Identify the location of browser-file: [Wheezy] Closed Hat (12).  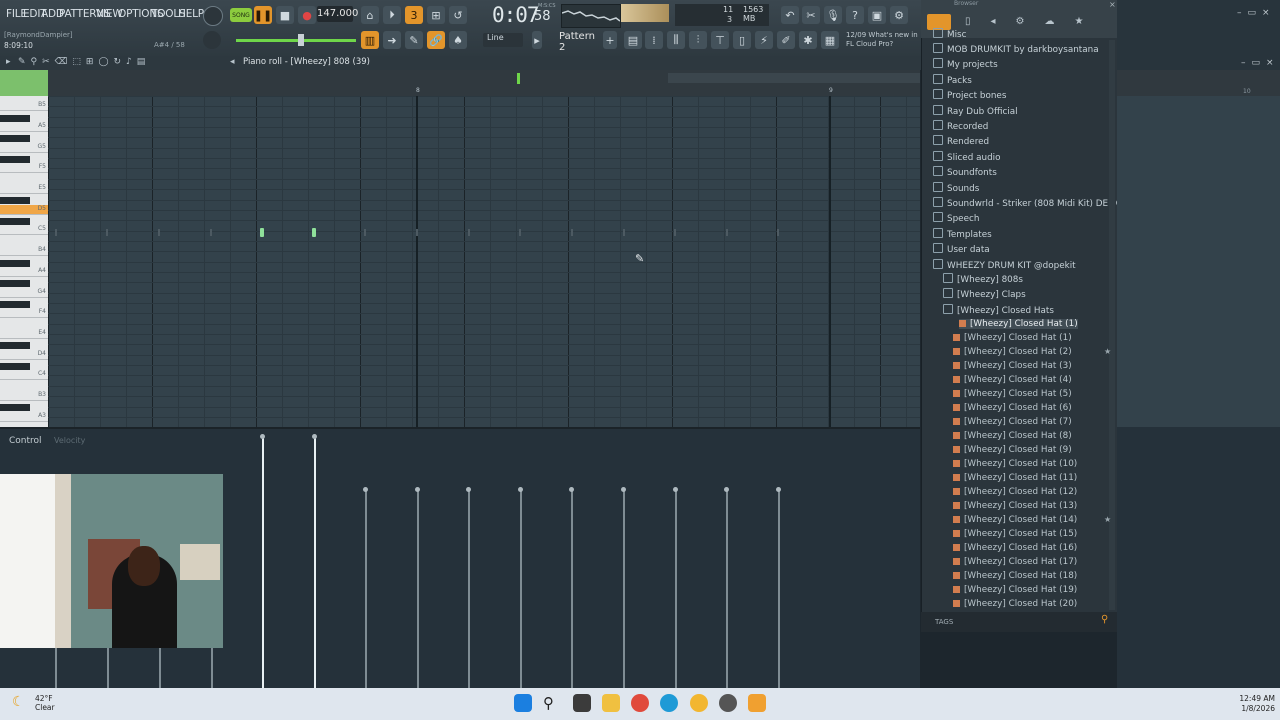
(1015, 492).